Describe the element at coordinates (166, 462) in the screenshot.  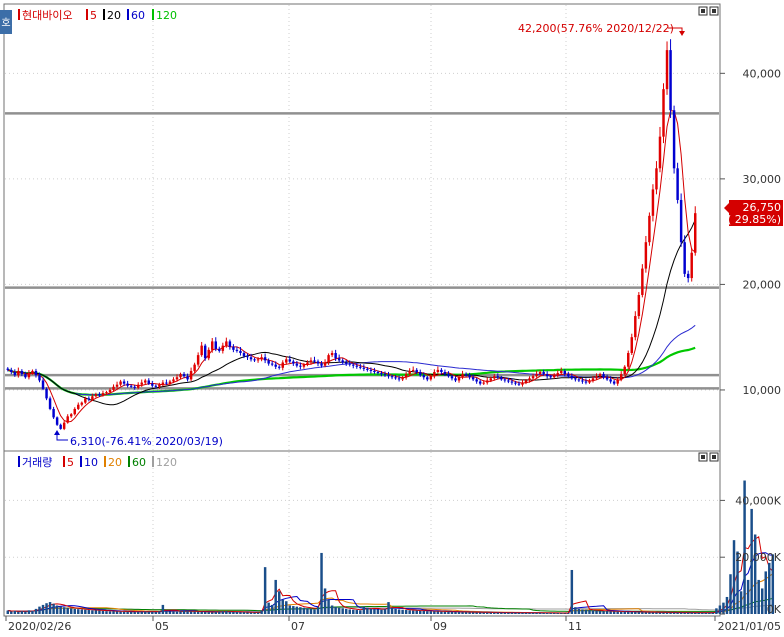
I see `legend-vol-ma120: 120` at that location.